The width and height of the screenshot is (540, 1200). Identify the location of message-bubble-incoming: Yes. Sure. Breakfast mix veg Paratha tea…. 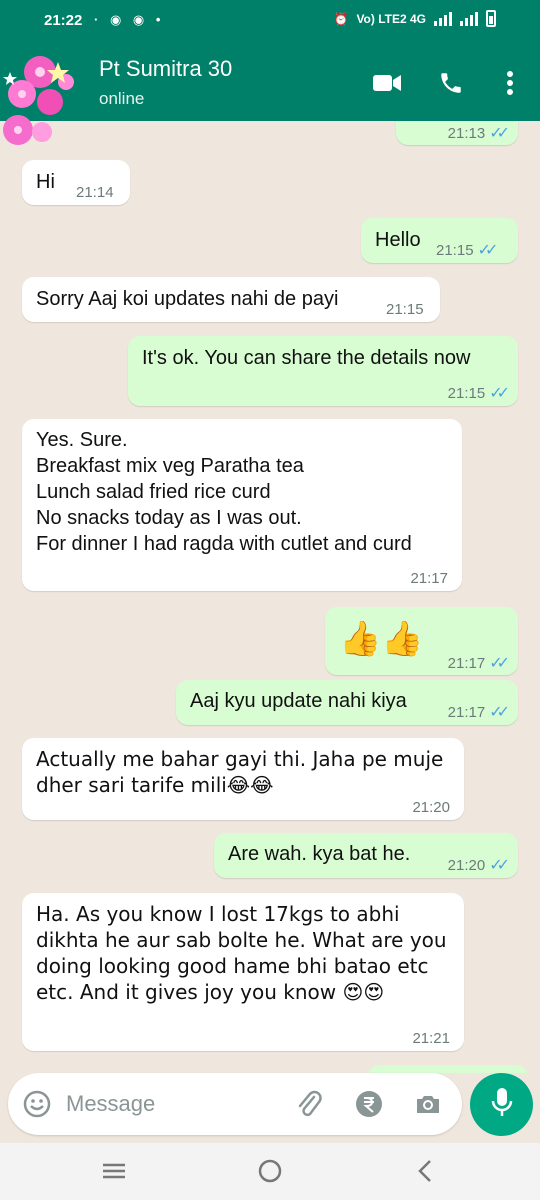
(242, 505).